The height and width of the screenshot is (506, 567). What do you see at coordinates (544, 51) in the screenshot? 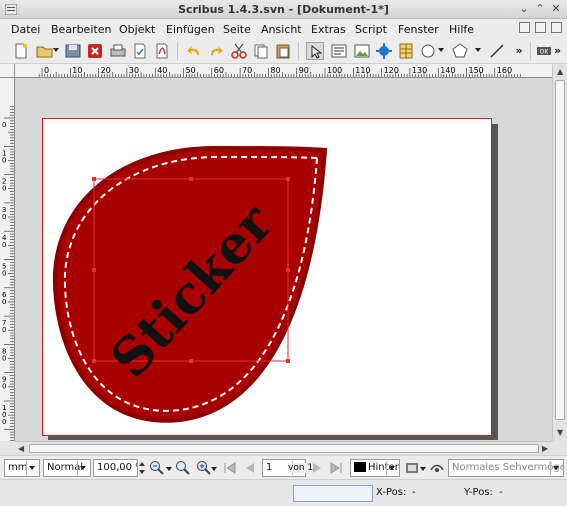
I see `pdf-tools-icon: OK` at bounding box center [544, 51].